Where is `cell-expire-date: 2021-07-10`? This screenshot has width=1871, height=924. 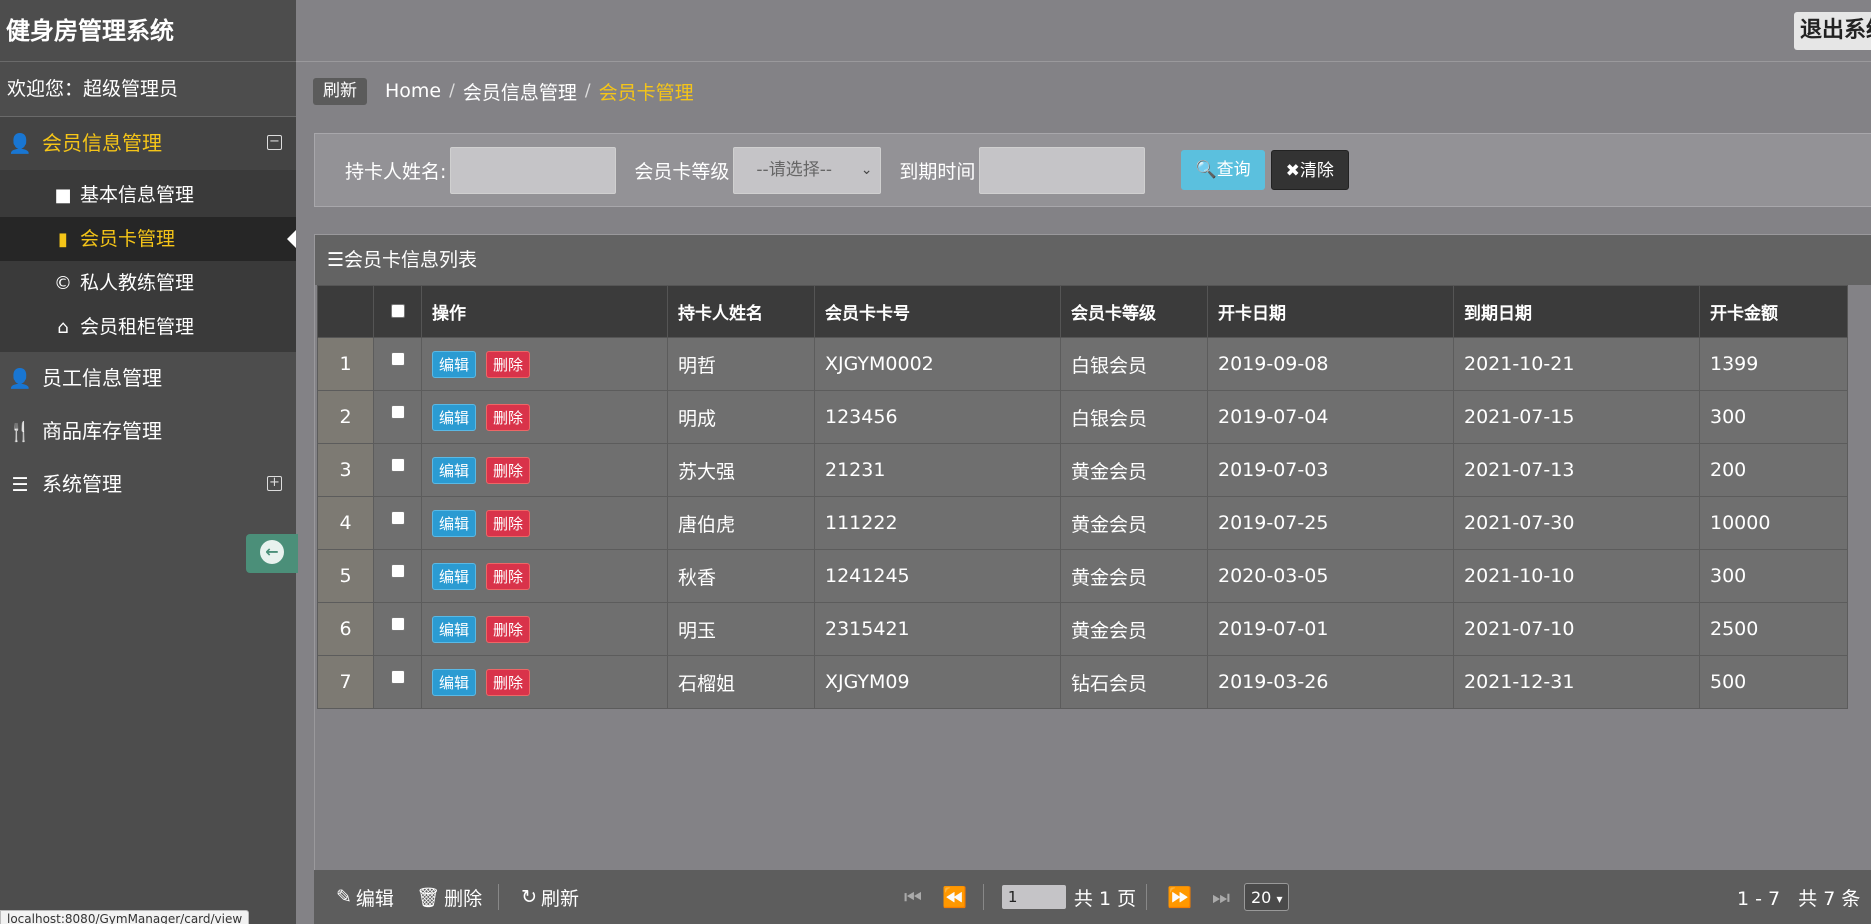 cell-expire-date: 2021-07-10 is located at coordinates (1576, 629).